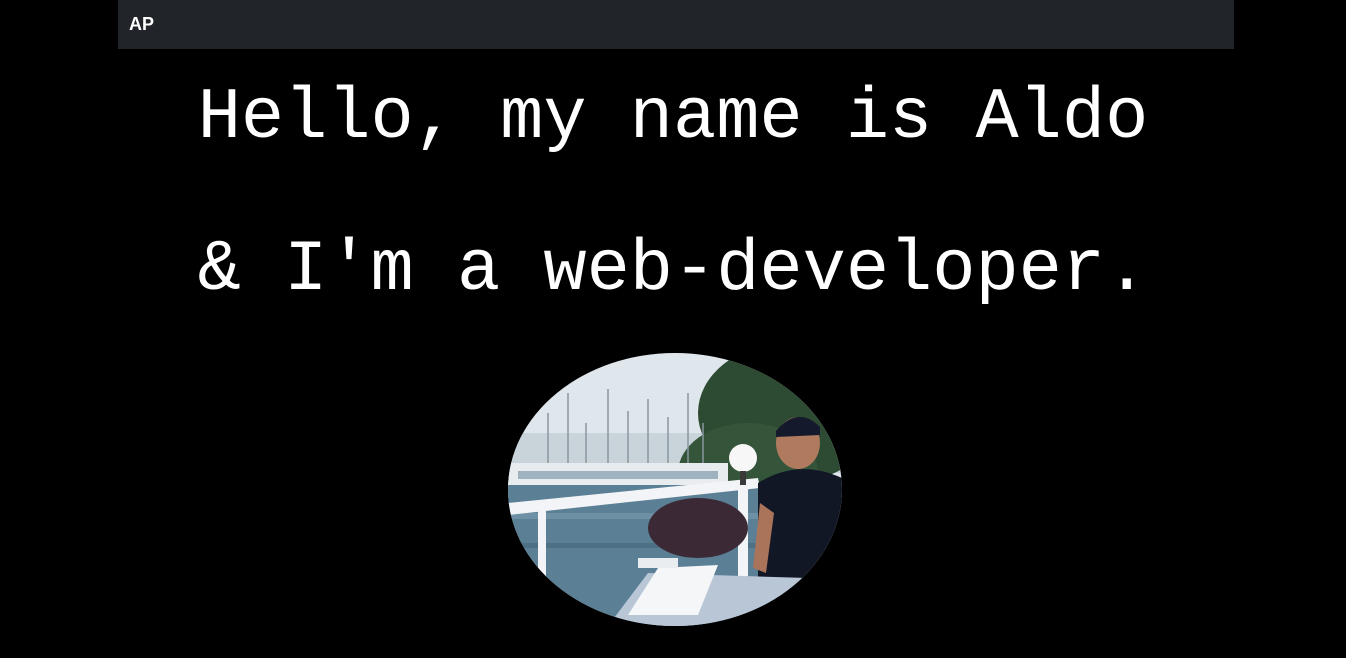 This screenshot has width=1346, height=658. I want to click on hero-heading-line-2: & I'm a web-developer., so click(673, 270).